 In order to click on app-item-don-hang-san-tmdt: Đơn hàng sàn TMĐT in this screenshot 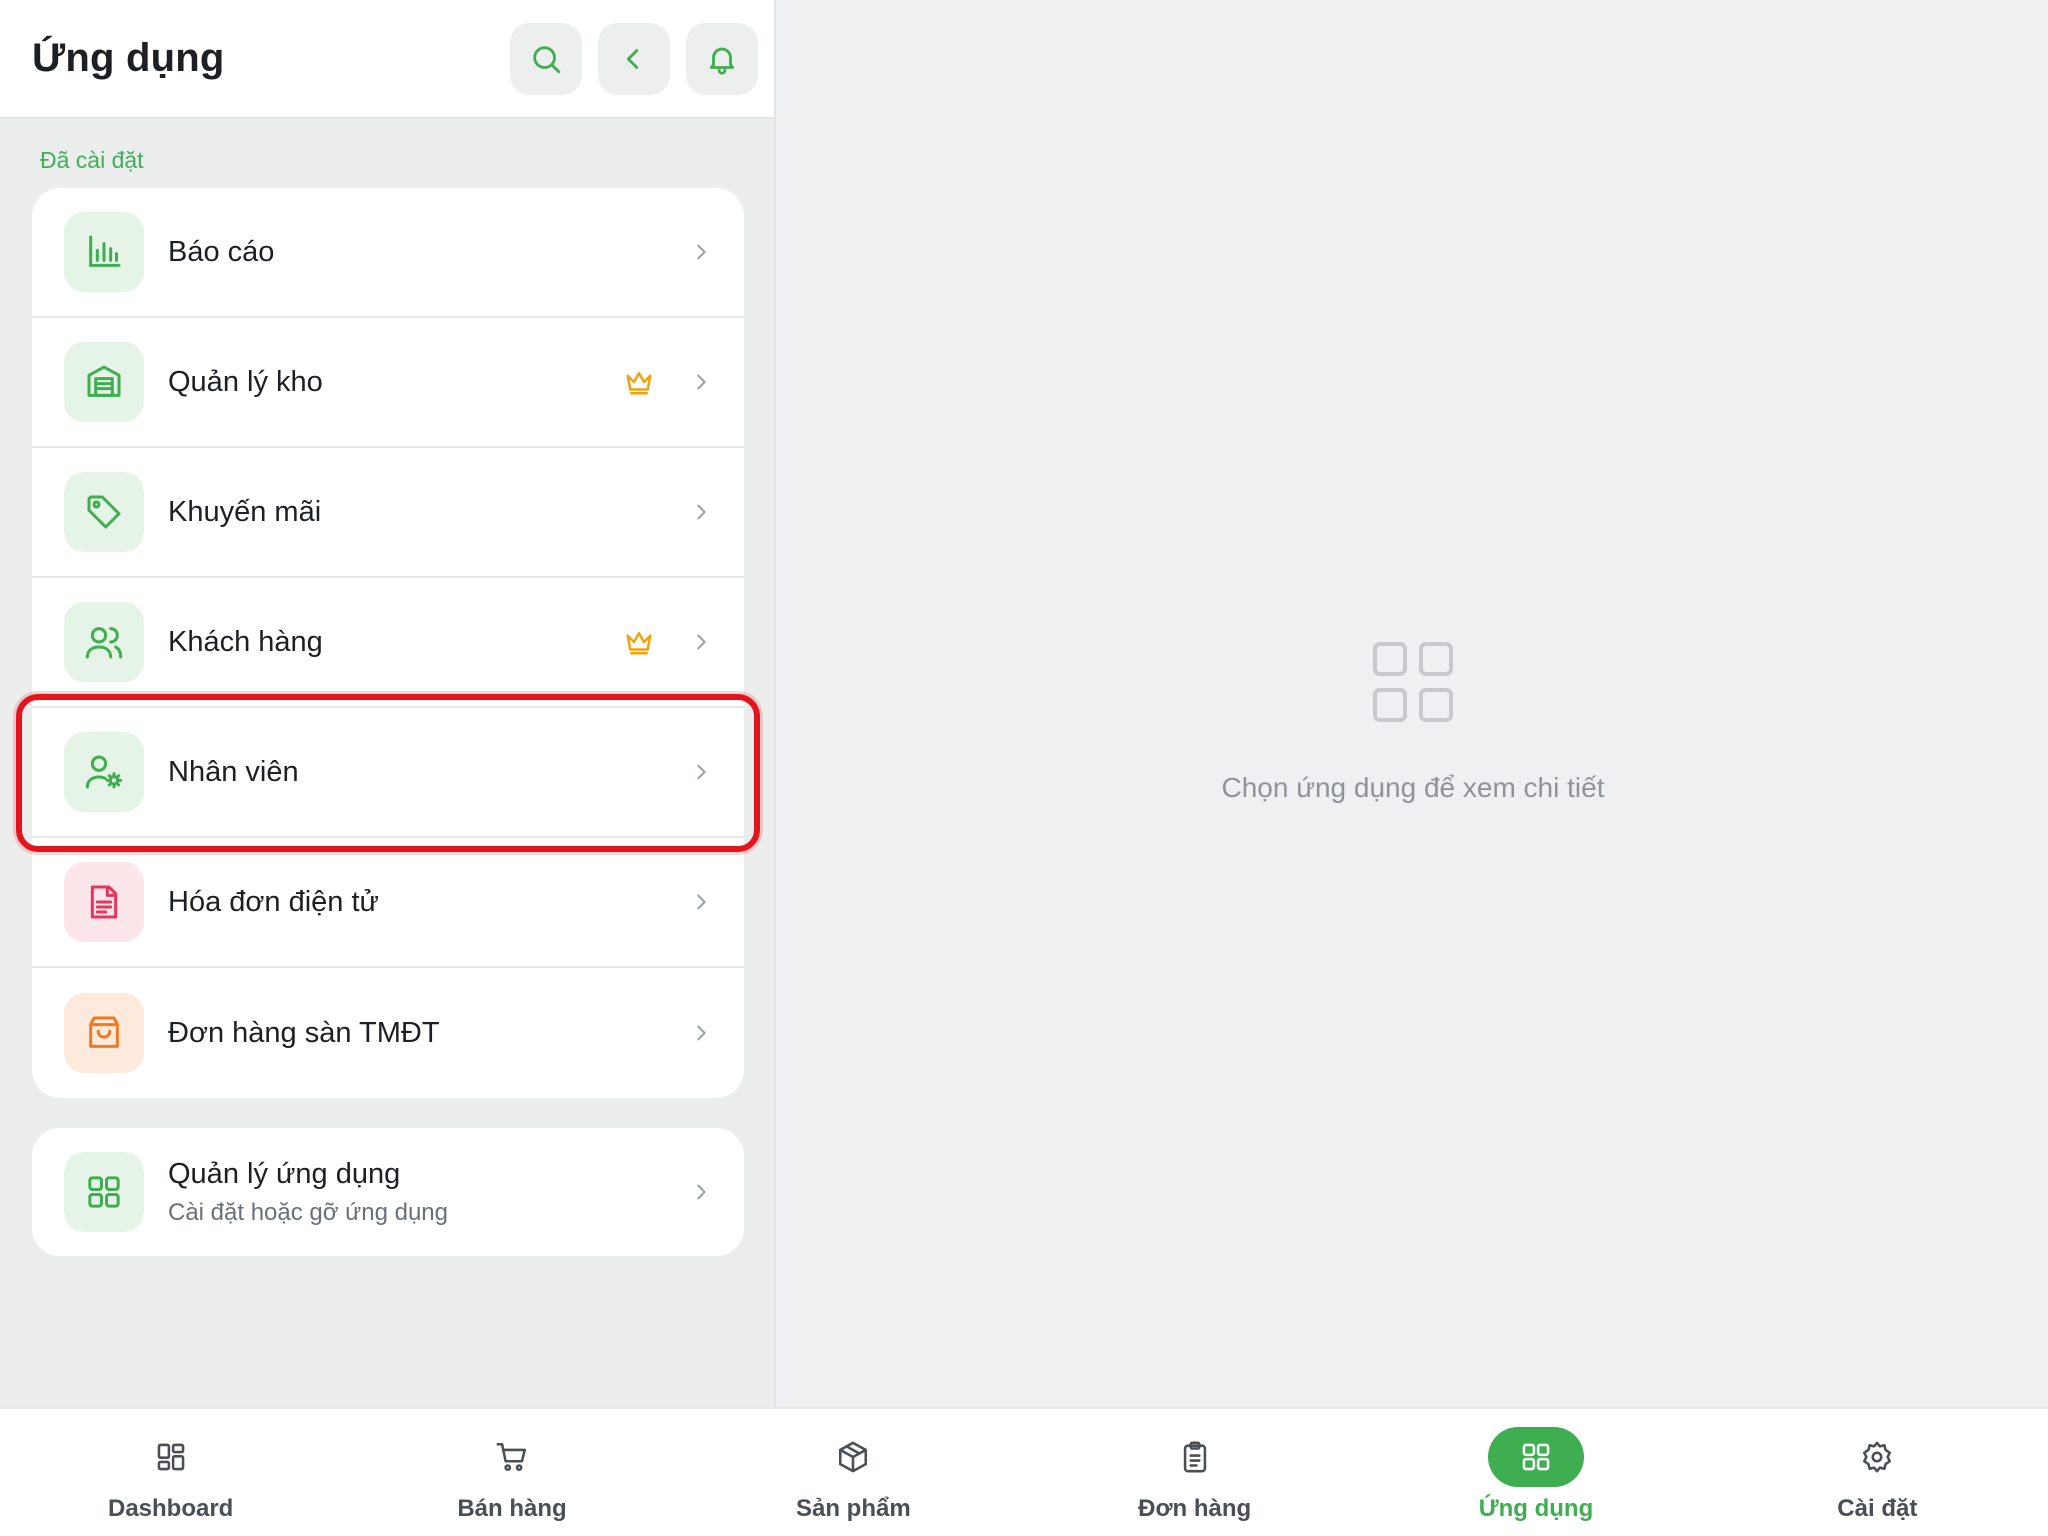, I will do `click(388, 1033)`.